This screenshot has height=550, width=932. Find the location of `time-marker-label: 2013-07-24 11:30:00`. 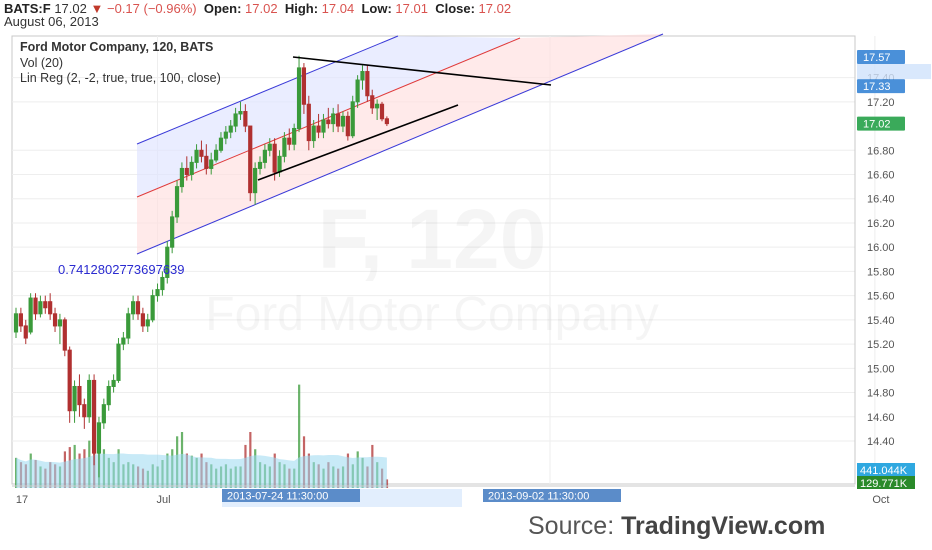

time-marker-label: 2013-07-24 11:30:00 is located at coordinates (277, 497).